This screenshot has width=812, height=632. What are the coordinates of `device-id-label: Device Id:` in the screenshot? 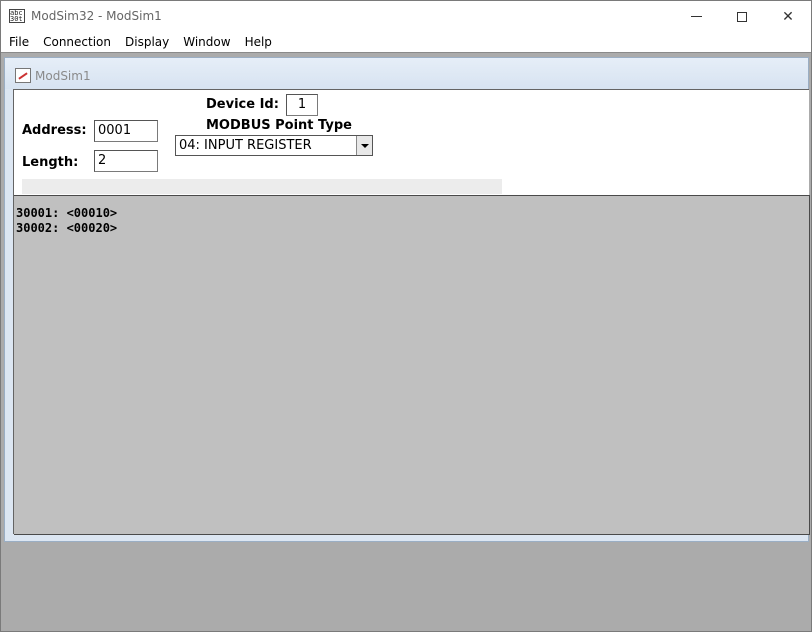 It's located at (242, 104).